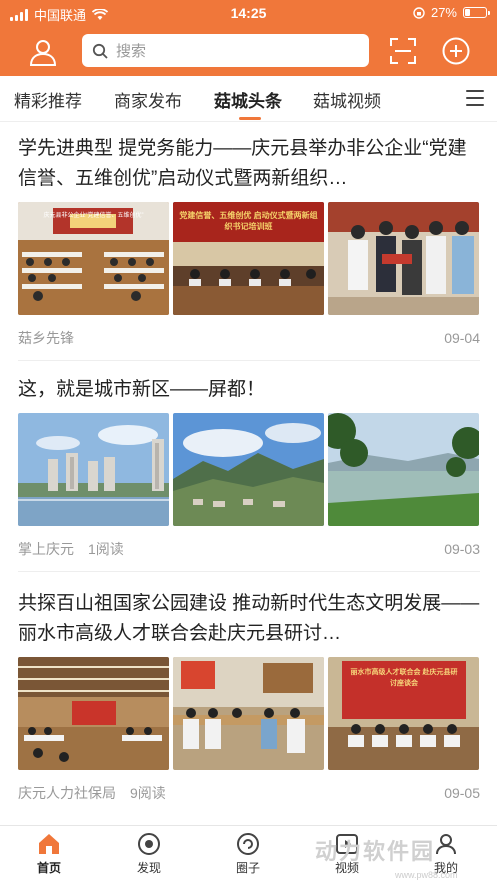 The height and width of the screenshot is (883, 497). I want to click on plus-circle-icon, so click(456, 51).